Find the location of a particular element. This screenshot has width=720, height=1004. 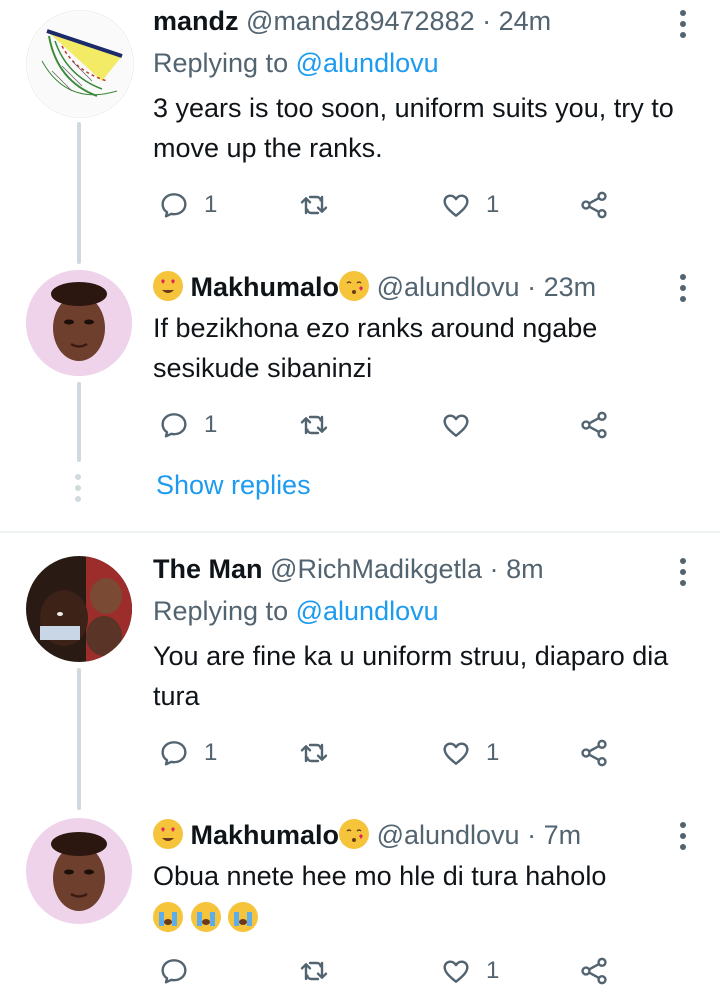

thread-gap-dots is located at coordinates (78, 490).